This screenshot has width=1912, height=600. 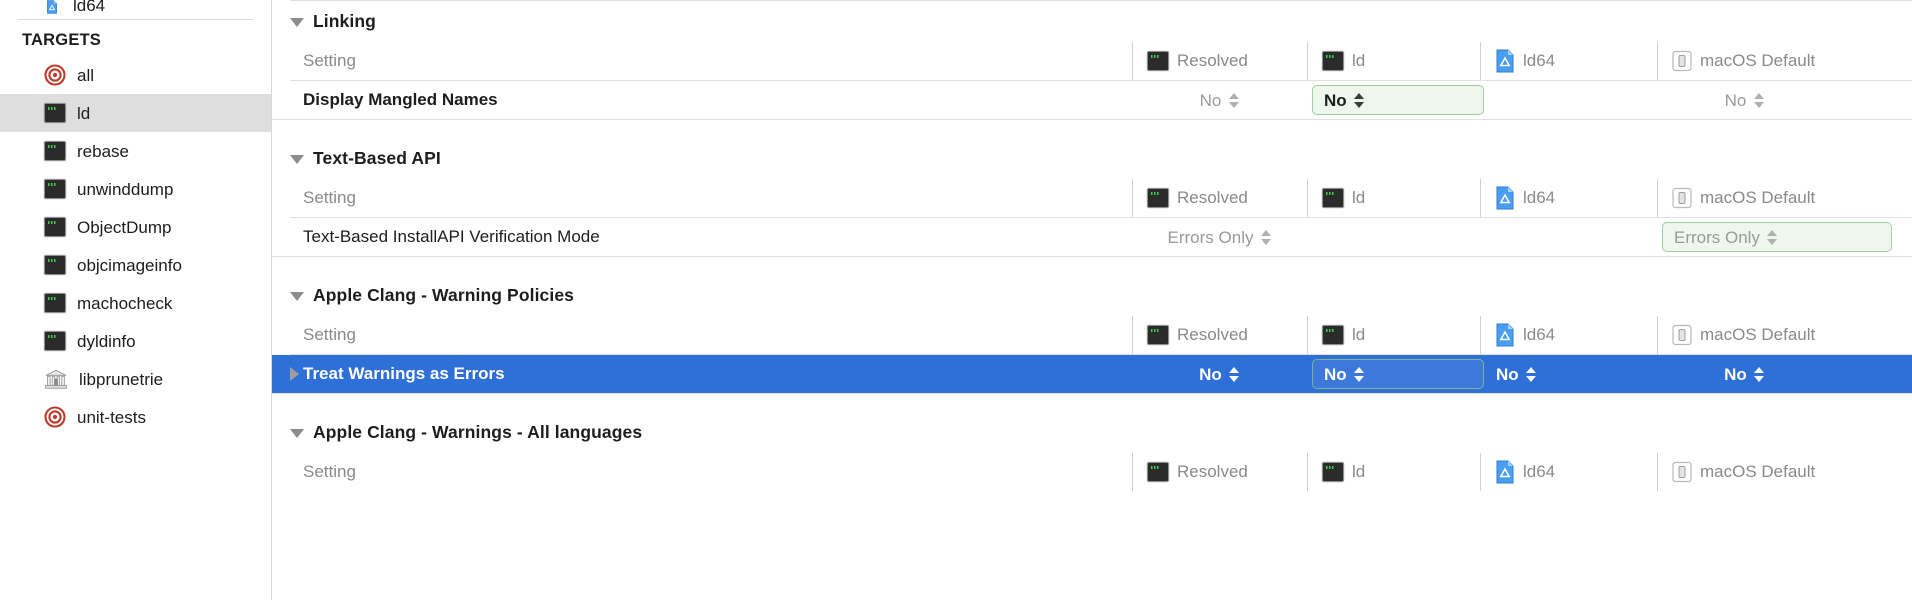 I want to click on sidebar-item-unwinddump: unwinddump, so click(x=135, y=189).